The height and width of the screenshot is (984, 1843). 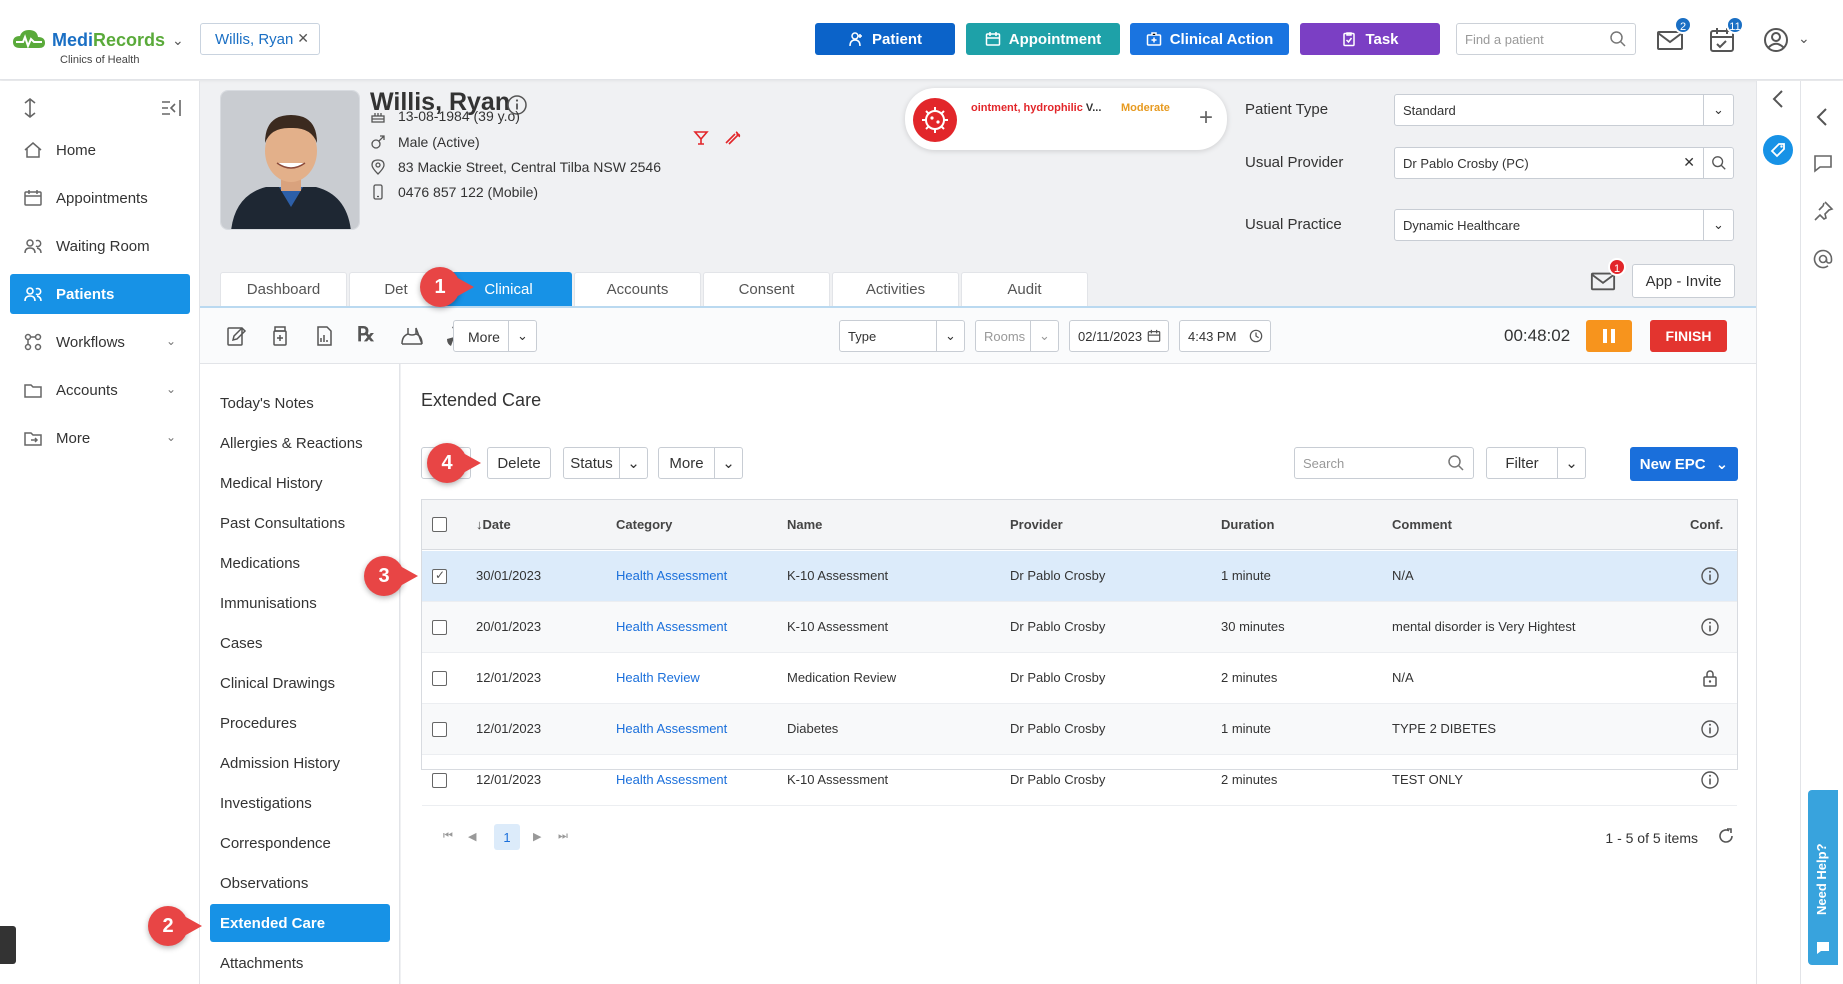 What do you see at coordinates (412, 336) in the screenshot?
I see `lab-flask-icon` at bounding box center [412, 336].